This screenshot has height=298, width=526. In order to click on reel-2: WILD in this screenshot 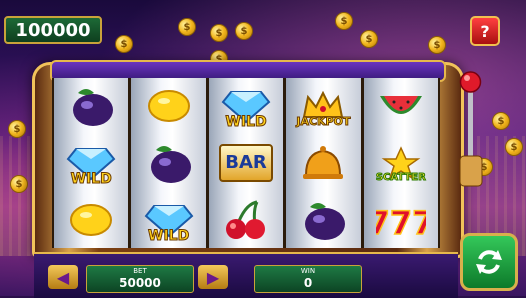, I will do `click(168, 163)`.